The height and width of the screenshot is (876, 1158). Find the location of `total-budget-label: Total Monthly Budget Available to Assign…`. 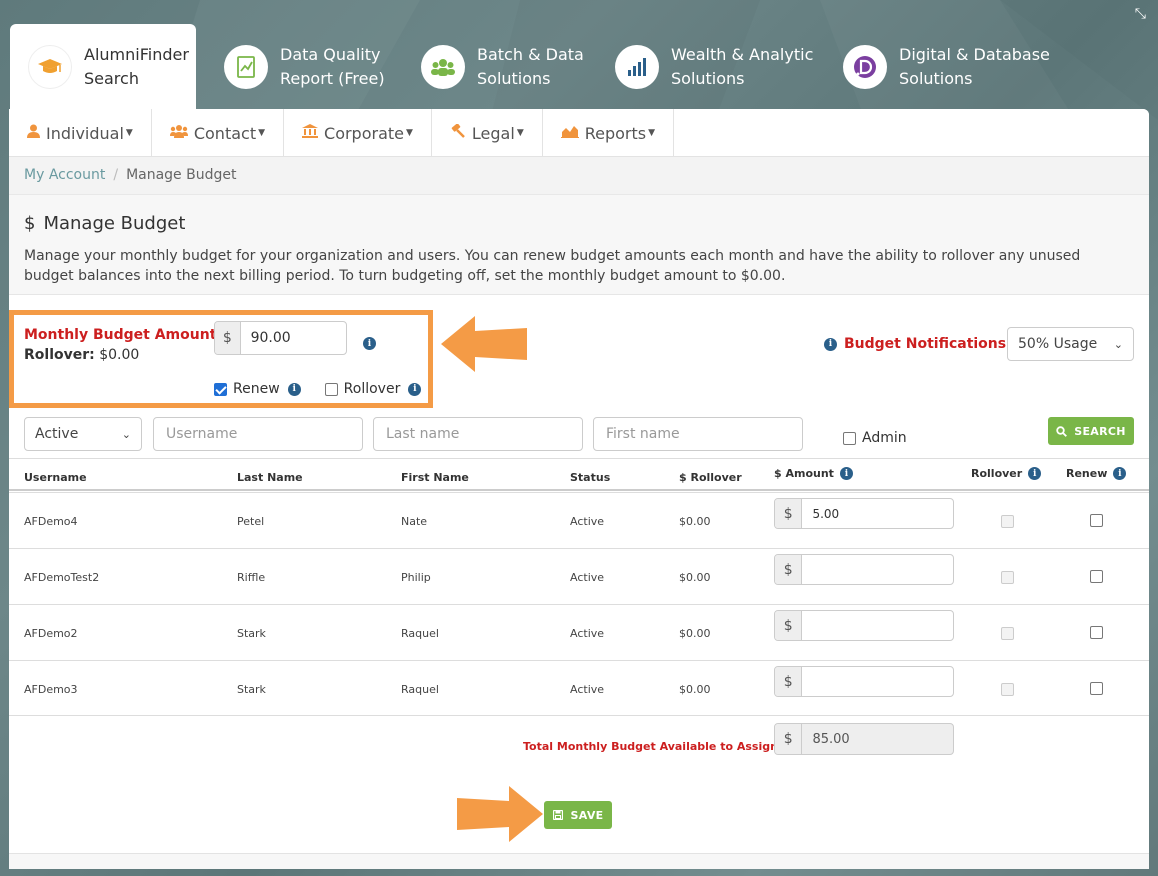

total-budget-label: Total Monthly Budget Available to Assign… is located at coordinates (653, 746).